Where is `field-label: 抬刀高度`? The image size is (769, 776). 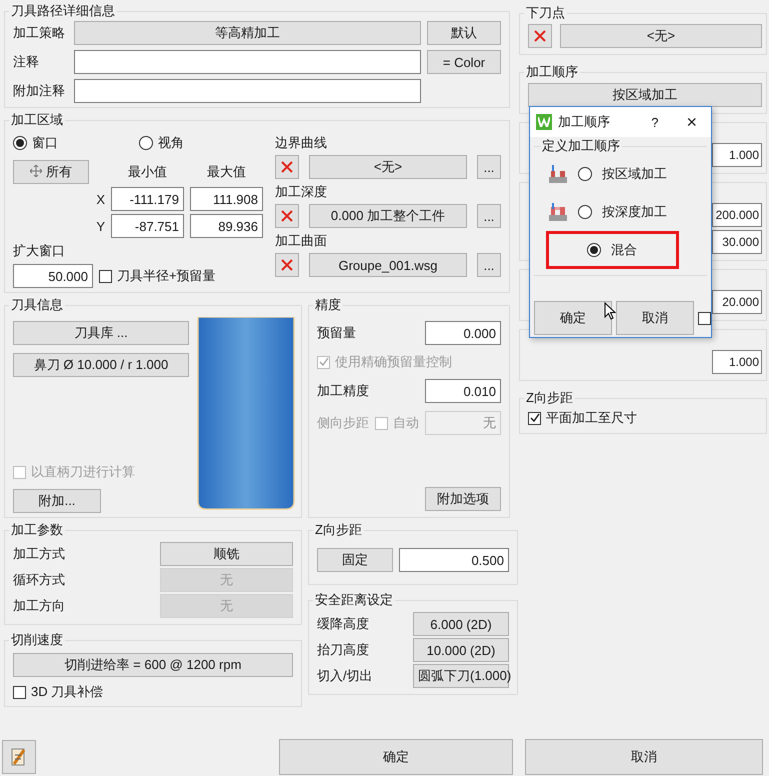
field-label: 抬刀高度 is located at coordinates (343, 650).